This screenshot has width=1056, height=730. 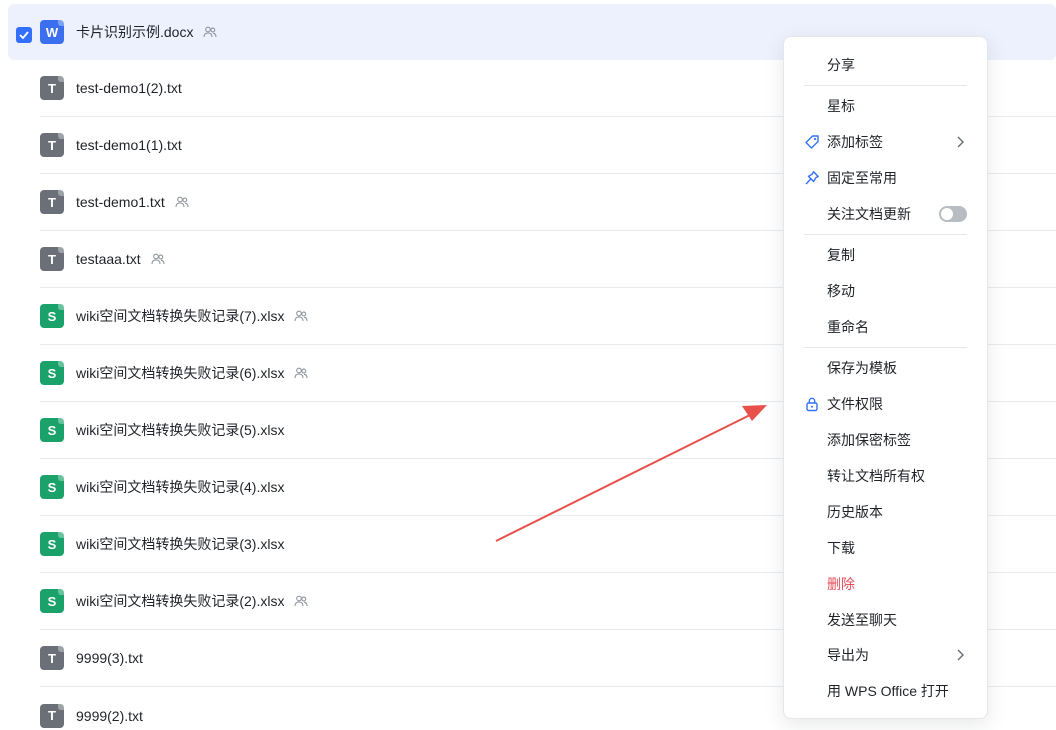 What do you see at coordinates (862, 368) in the screenshot?
I see `menu-item-label: 保存为模板` at bounding box center [862, 368].